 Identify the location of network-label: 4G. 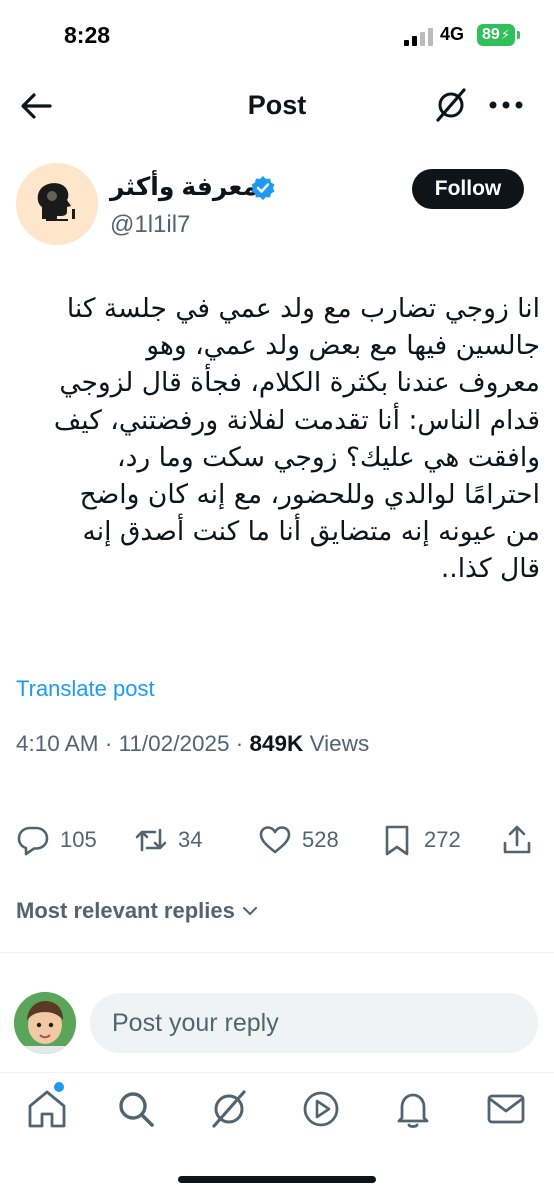
(452, 34).